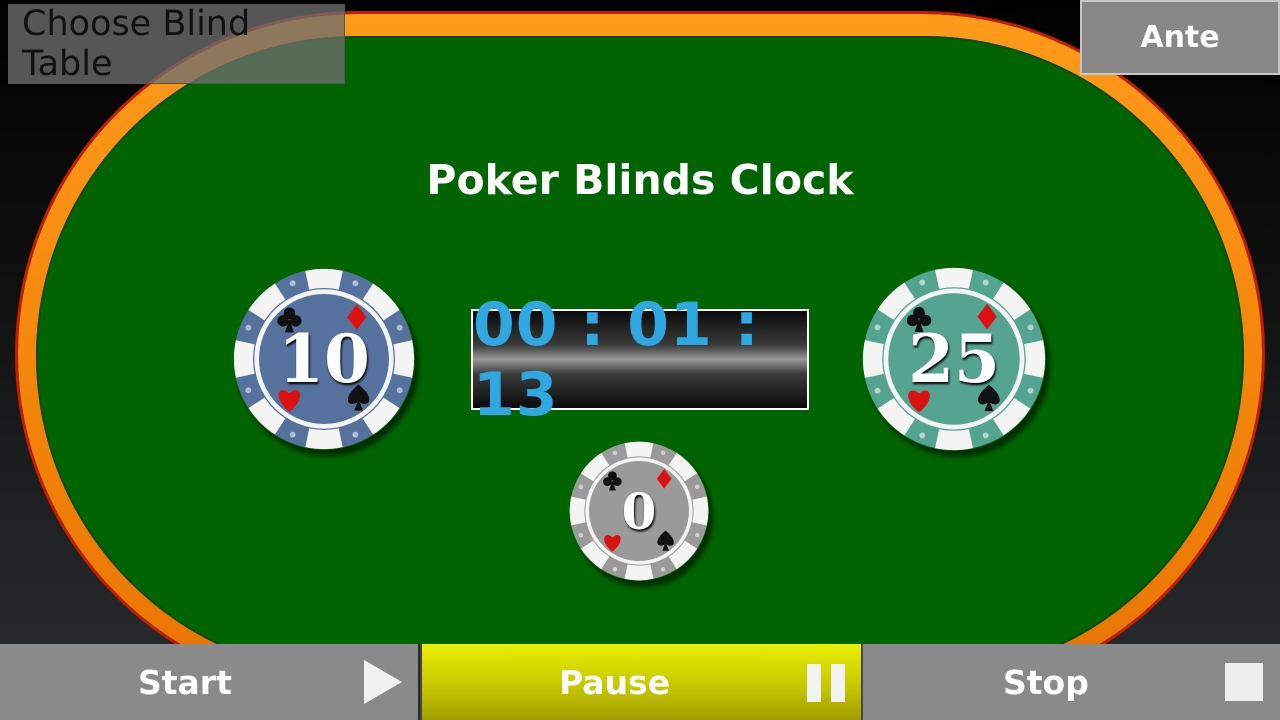 The width and height of the screenshot is (1280, 720). I want to click on blinds-timer: 00 : 01 : 13, so click(640, 360).